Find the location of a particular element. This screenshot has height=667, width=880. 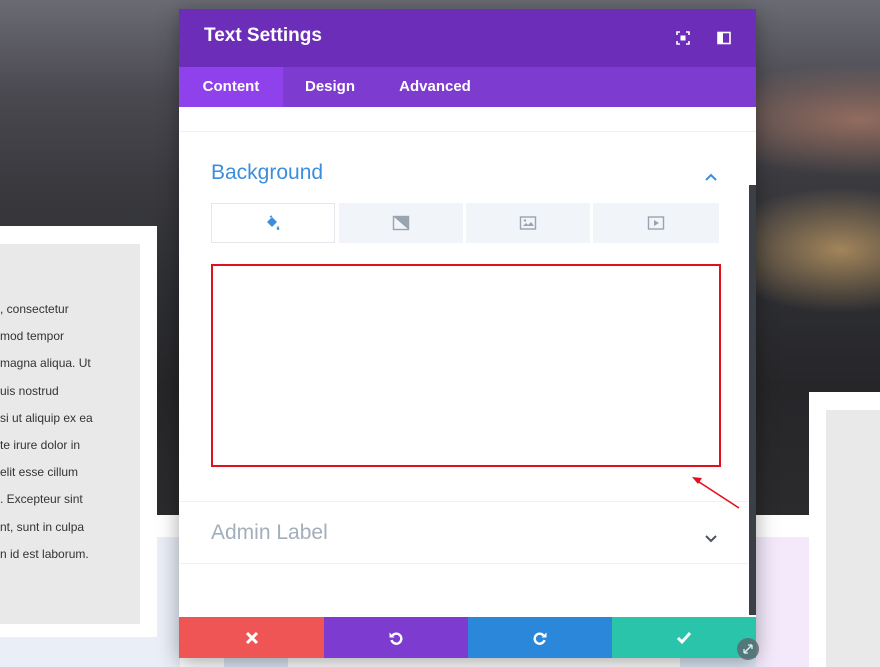

text-line: te irure dolor in is located at coordinates (40, 444).